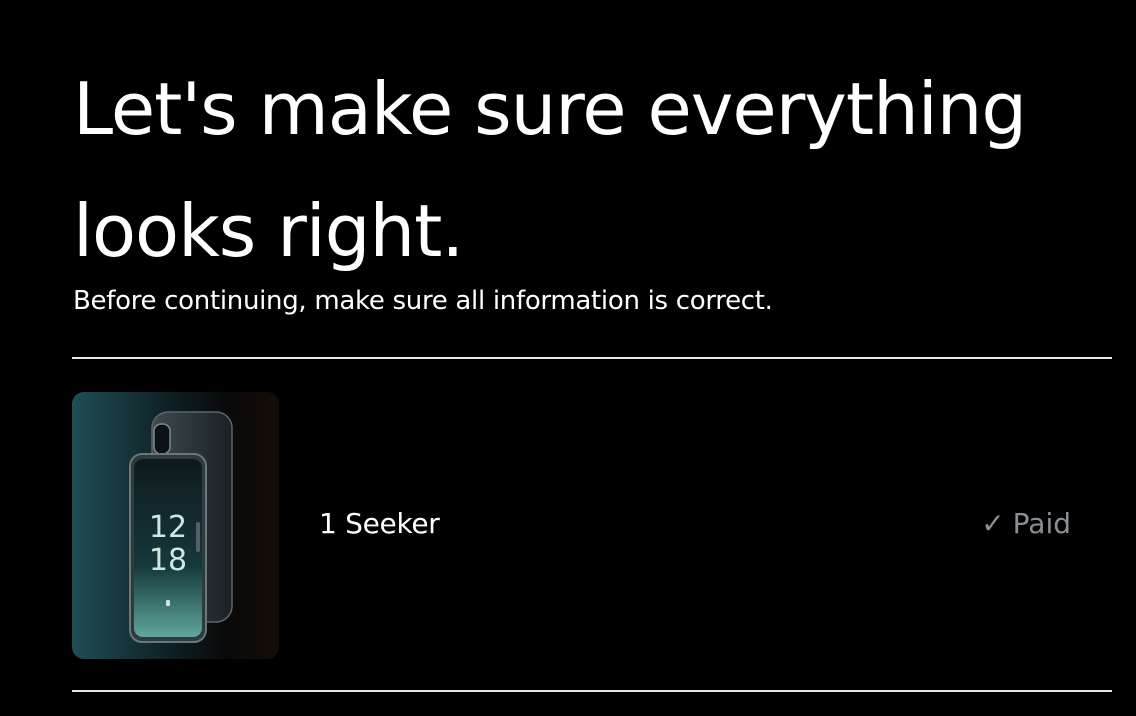 The height and width of the screenshot is (716, 1136). What do you see at coordinates (993, 523) in the screenshot?
I see `check-icon: ✓` at bounding box center [993, 523].